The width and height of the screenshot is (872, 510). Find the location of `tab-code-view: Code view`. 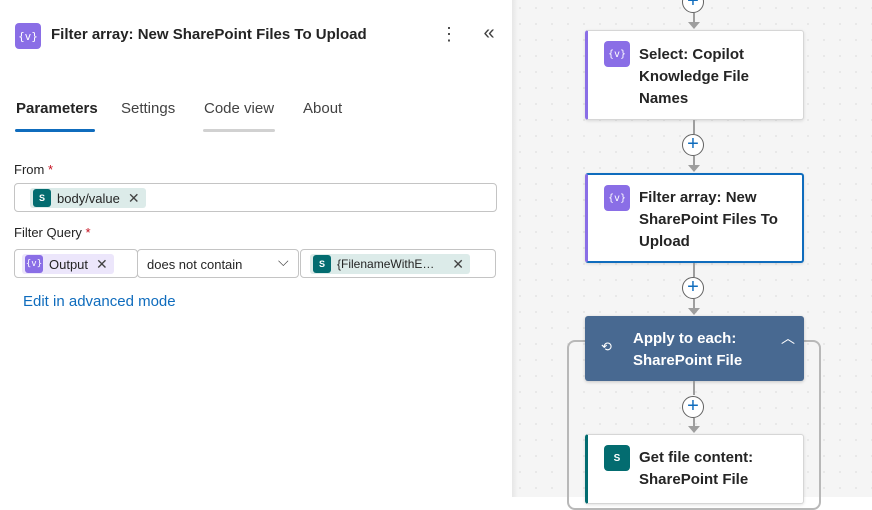

tab-code-view: Code view is located at coordinates (239, 108).